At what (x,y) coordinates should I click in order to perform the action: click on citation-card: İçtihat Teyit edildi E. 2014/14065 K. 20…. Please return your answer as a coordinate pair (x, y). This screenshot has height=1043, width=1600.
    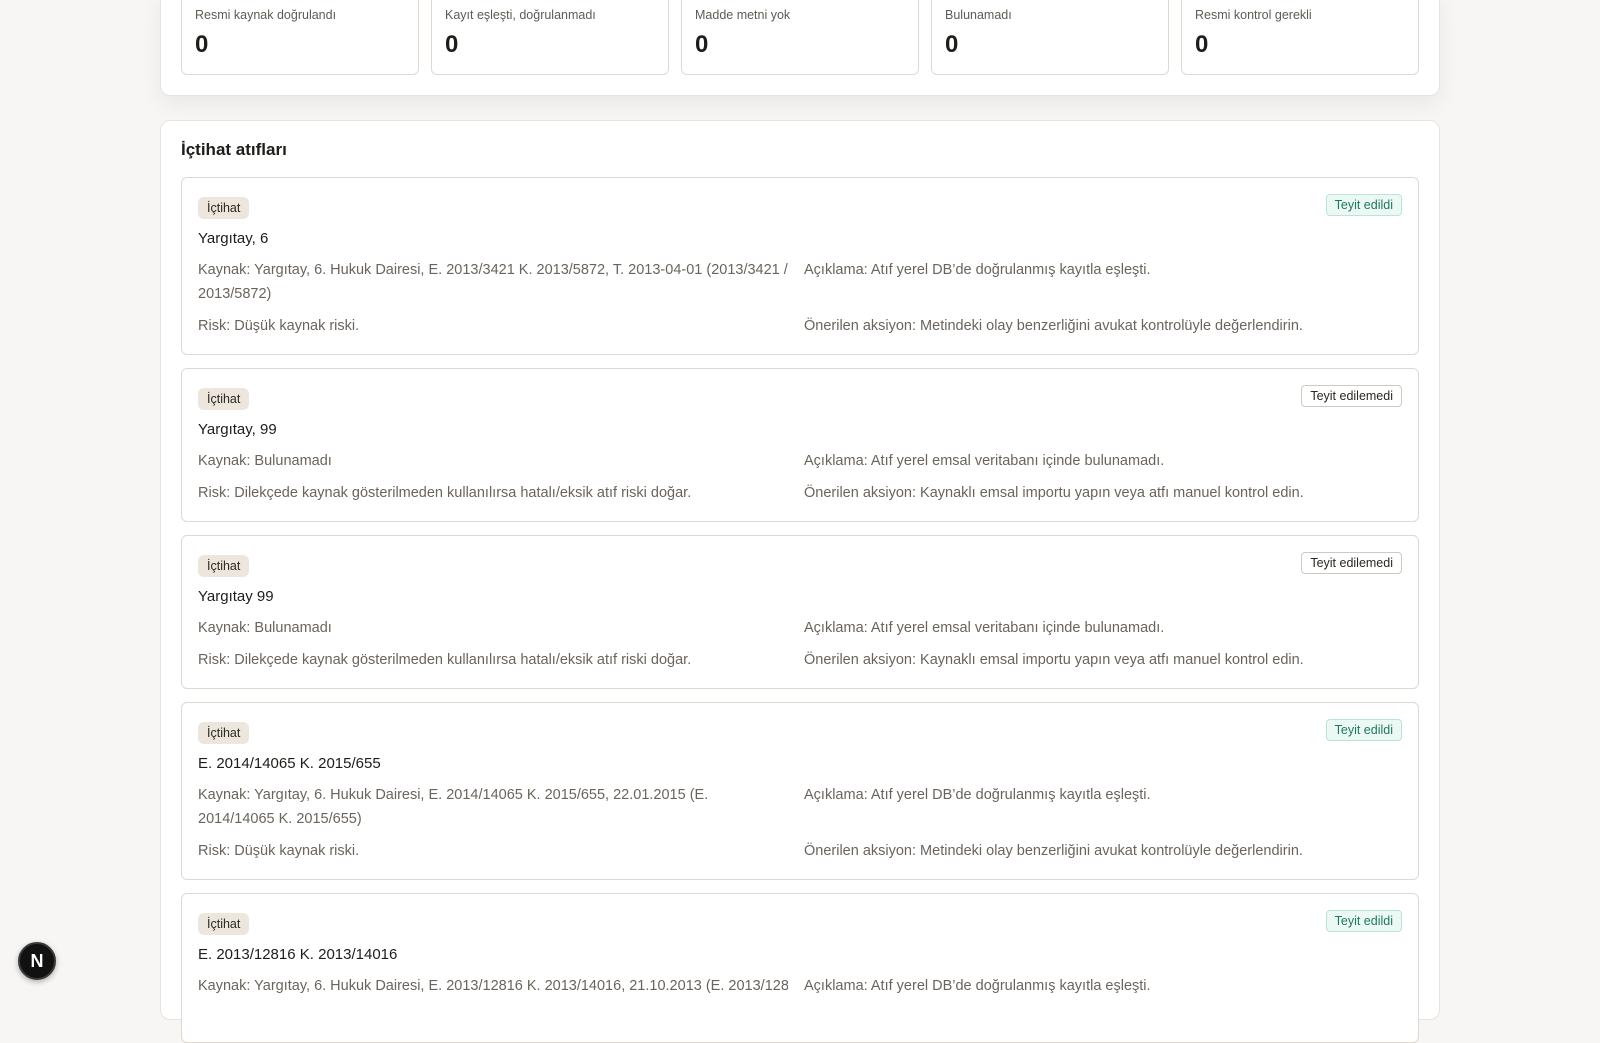
    Looking at the image, I should click on (800, 791).